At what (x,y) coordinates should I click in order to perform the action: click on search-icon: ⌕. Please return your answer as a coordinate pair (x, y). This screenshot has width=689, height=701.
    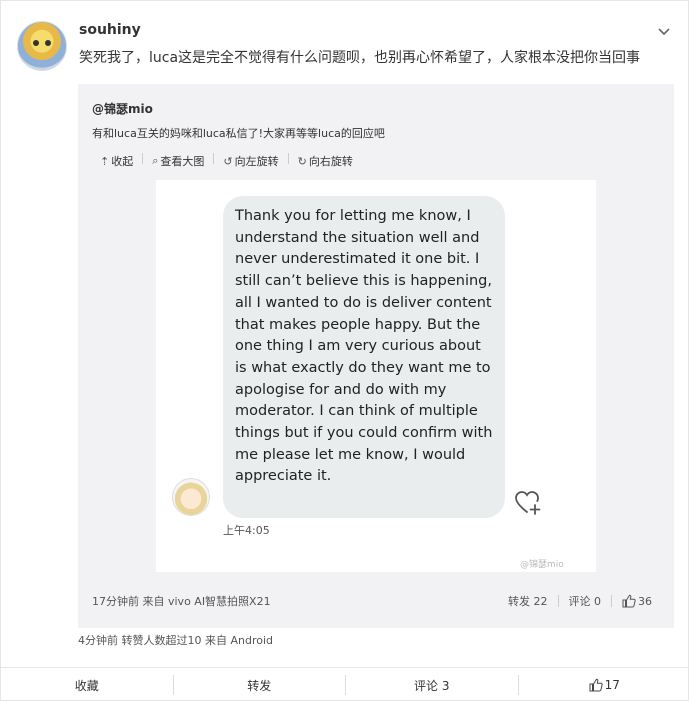
    Looking at the image, I should click on (155, 160).